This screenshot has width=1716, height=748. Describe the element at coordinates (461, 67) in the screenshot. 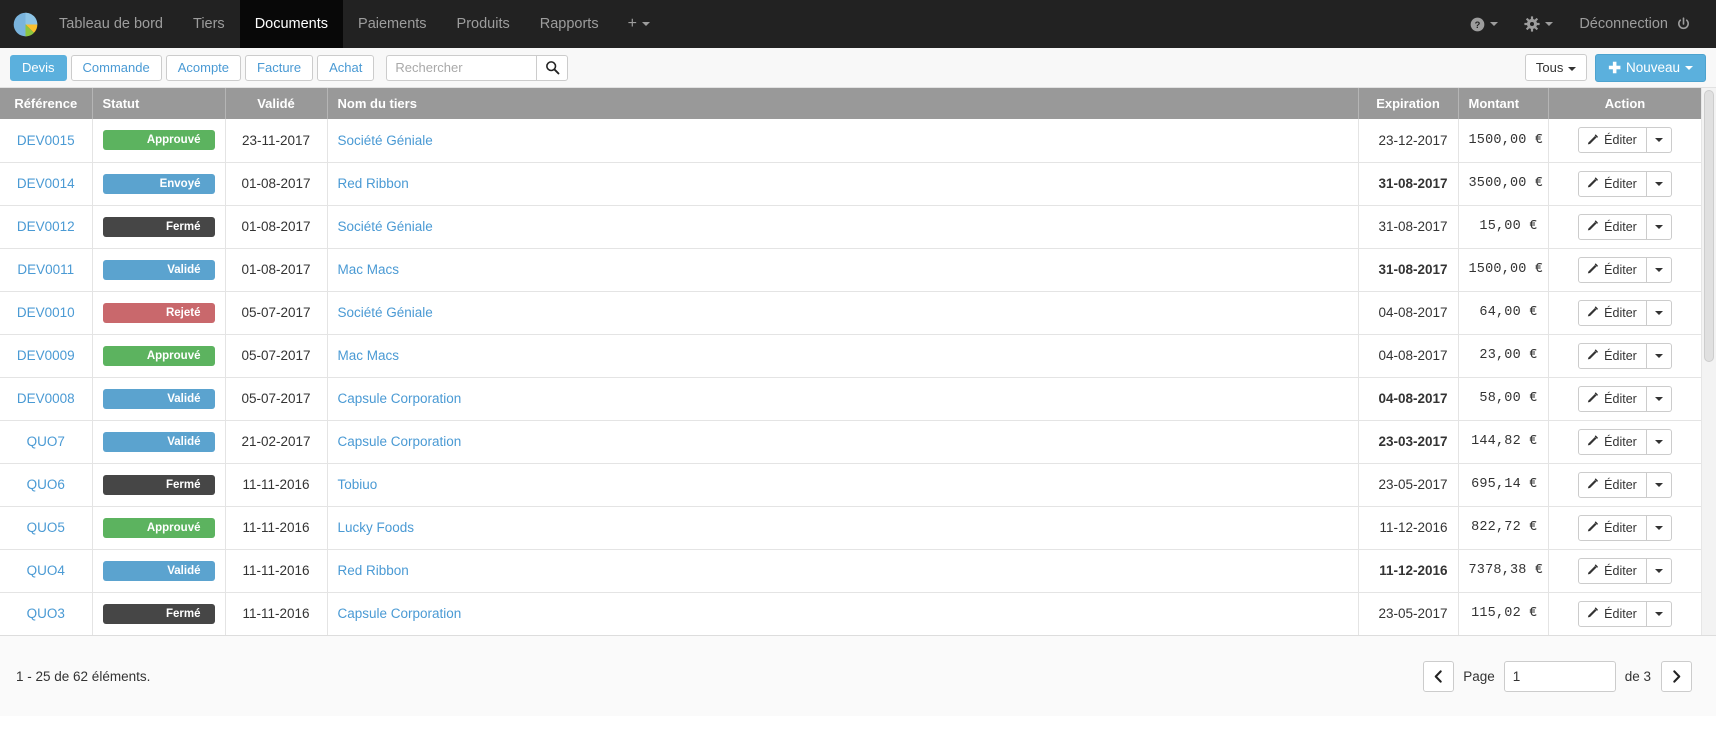

I see `search-input` at that location.